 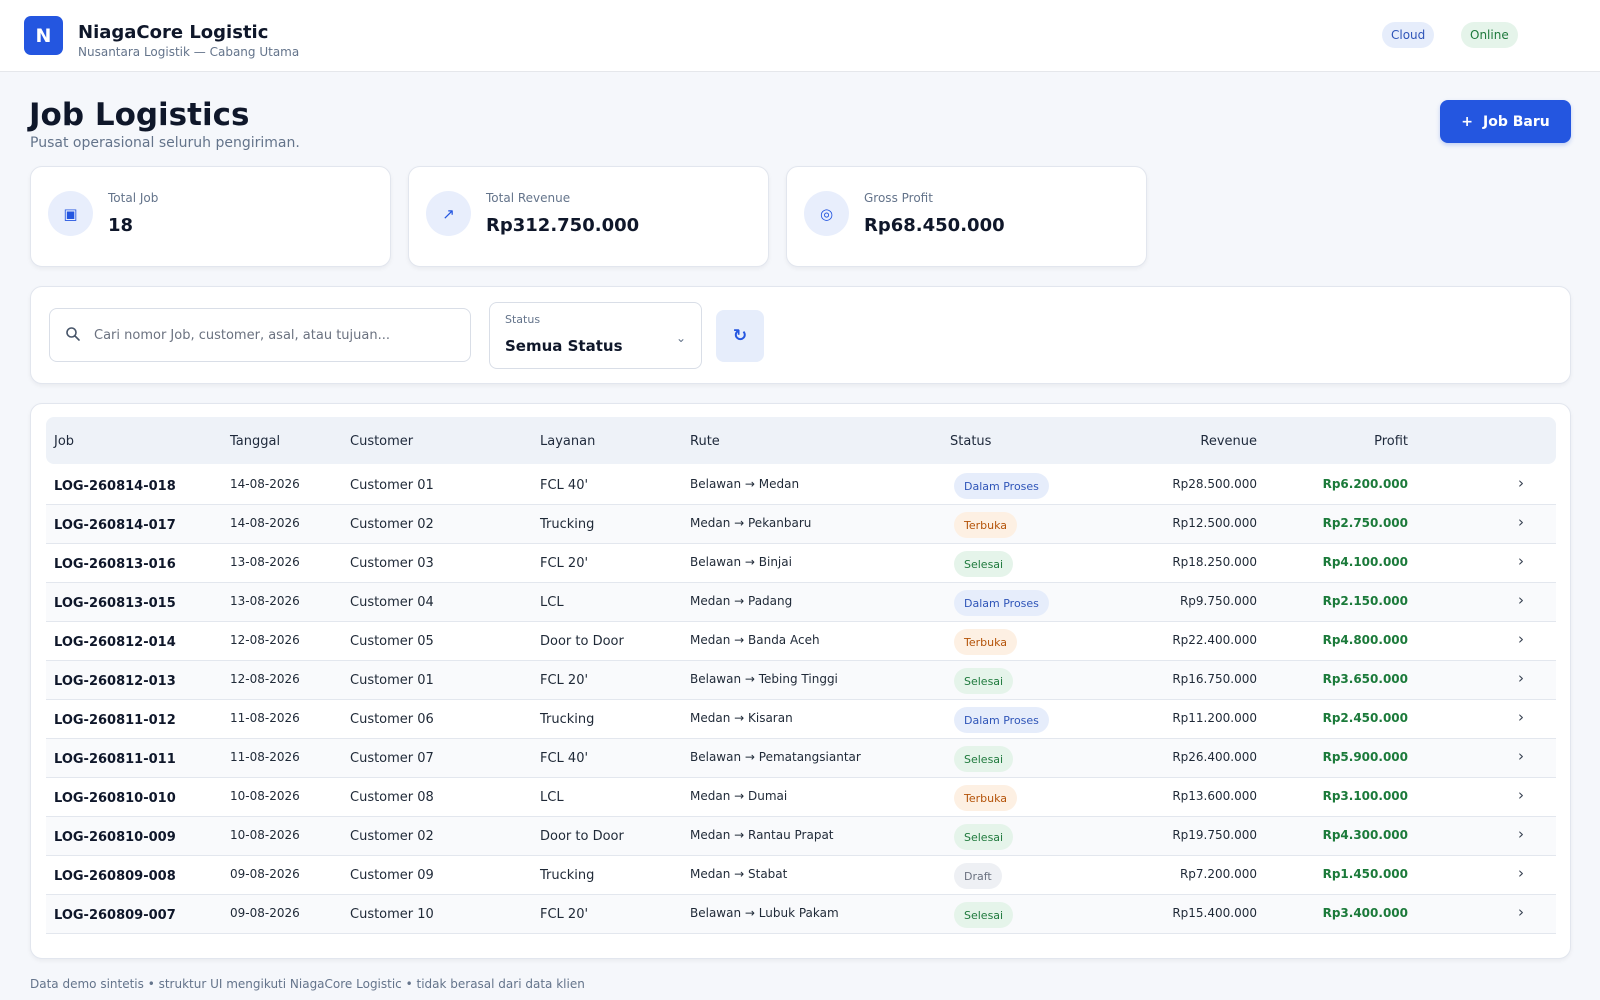 What do you see at coordinates (567, 441) in the screenshot?
I see `column-header-layanan: Layanan` at bounding box center [567, 441].